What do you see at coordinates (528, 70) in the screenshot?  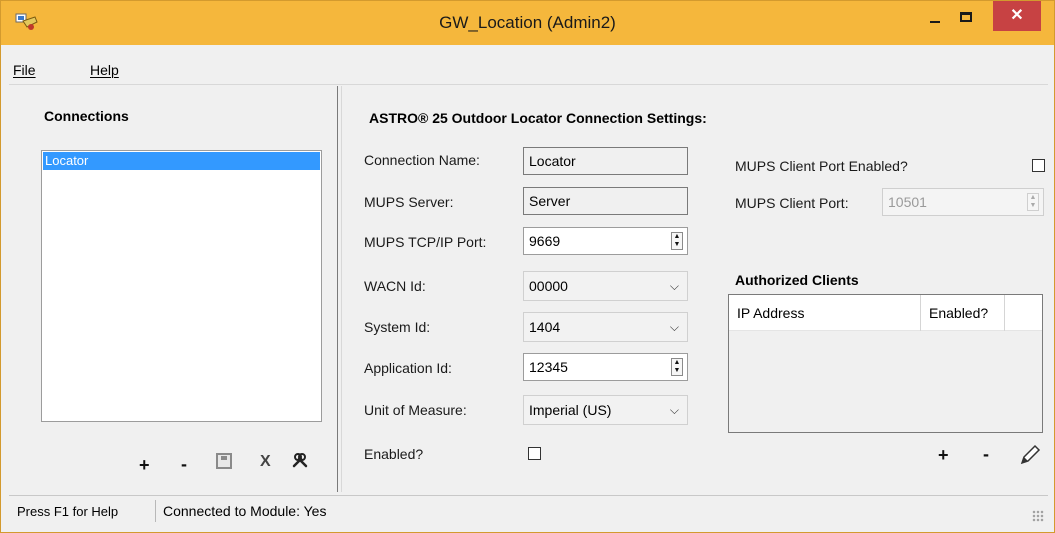 I see `menu-bar: File Help` at bounding box center [528, 70].